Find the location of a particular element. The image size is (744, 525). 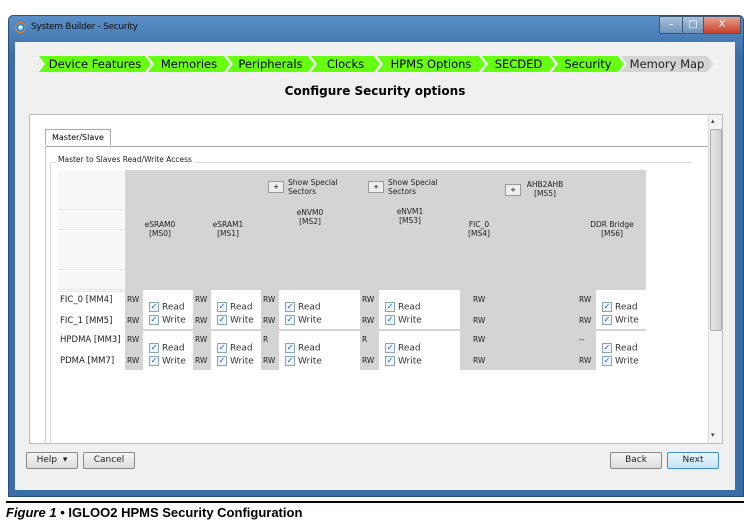

step-device-features: Device Features is located at coordinates (95, 64).